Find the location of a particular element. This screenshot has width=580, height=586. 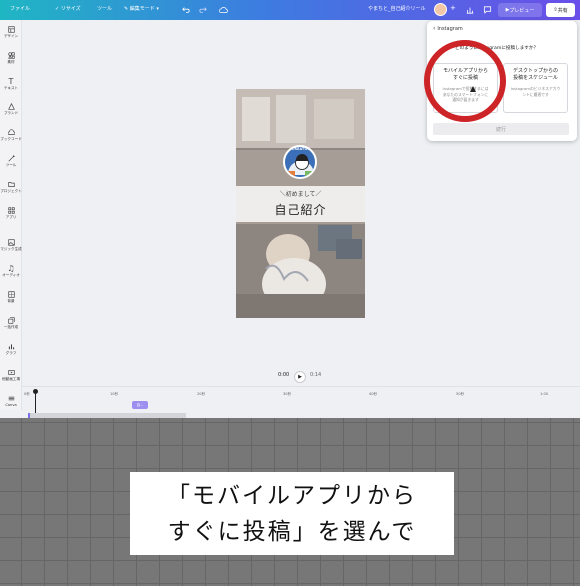

menu-icon is located at coordinates (11, 398).